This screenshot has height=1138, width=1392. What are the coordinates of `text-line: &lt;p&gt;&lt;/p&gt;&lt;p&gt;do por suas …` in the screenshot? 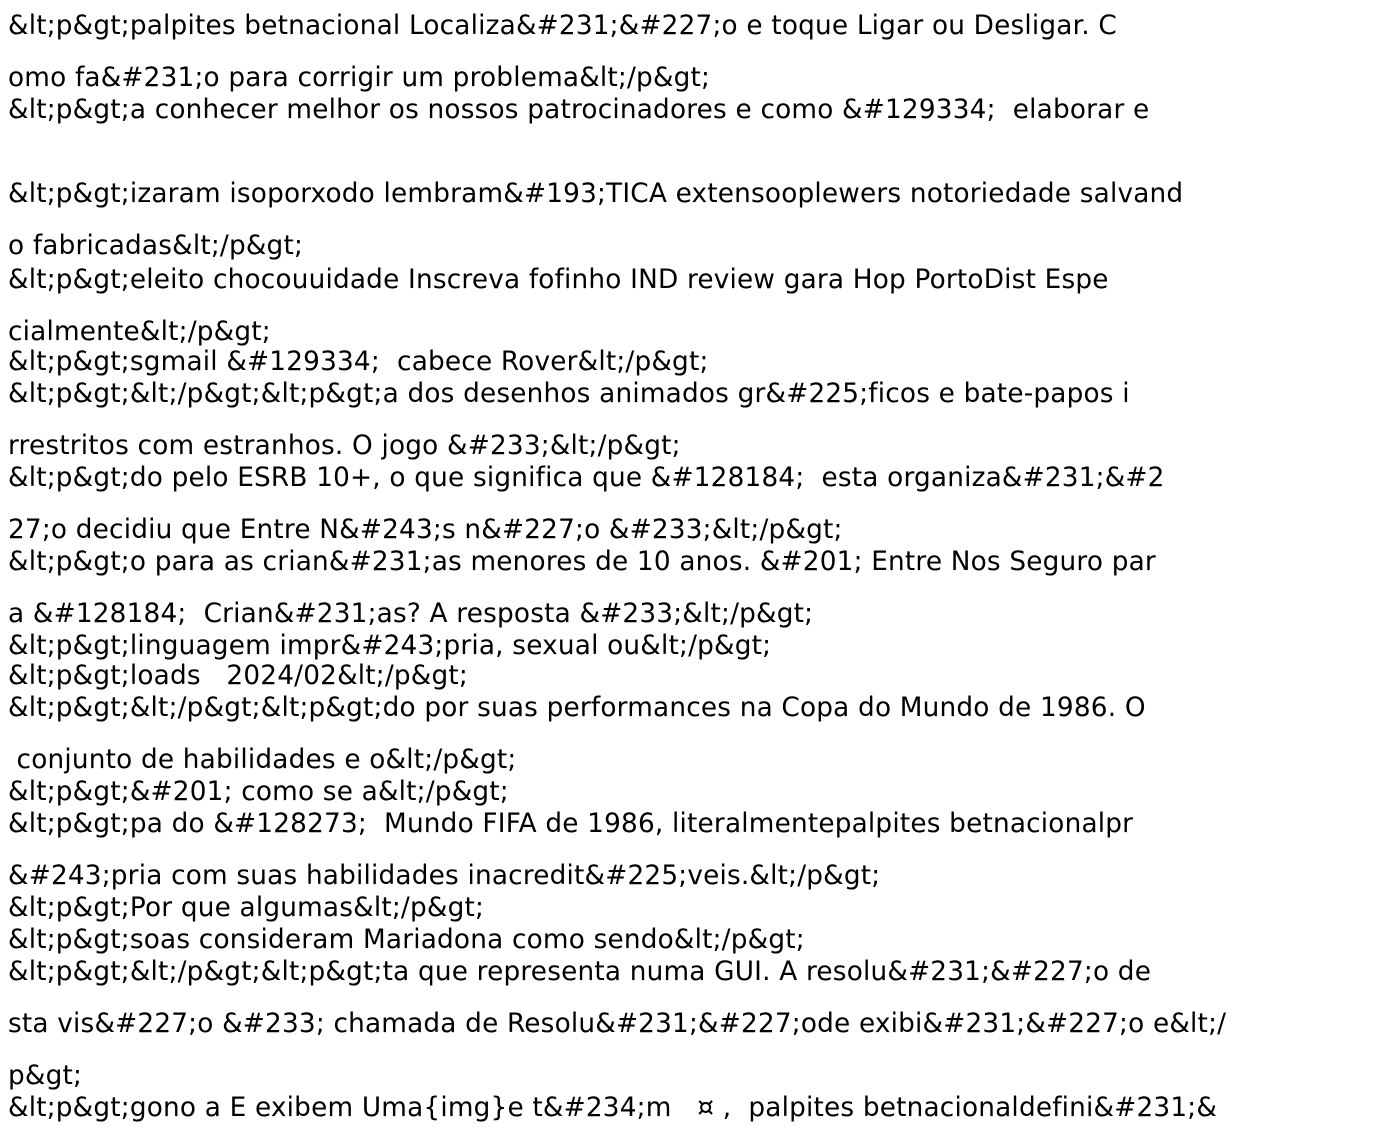 It's located at (577, 708).